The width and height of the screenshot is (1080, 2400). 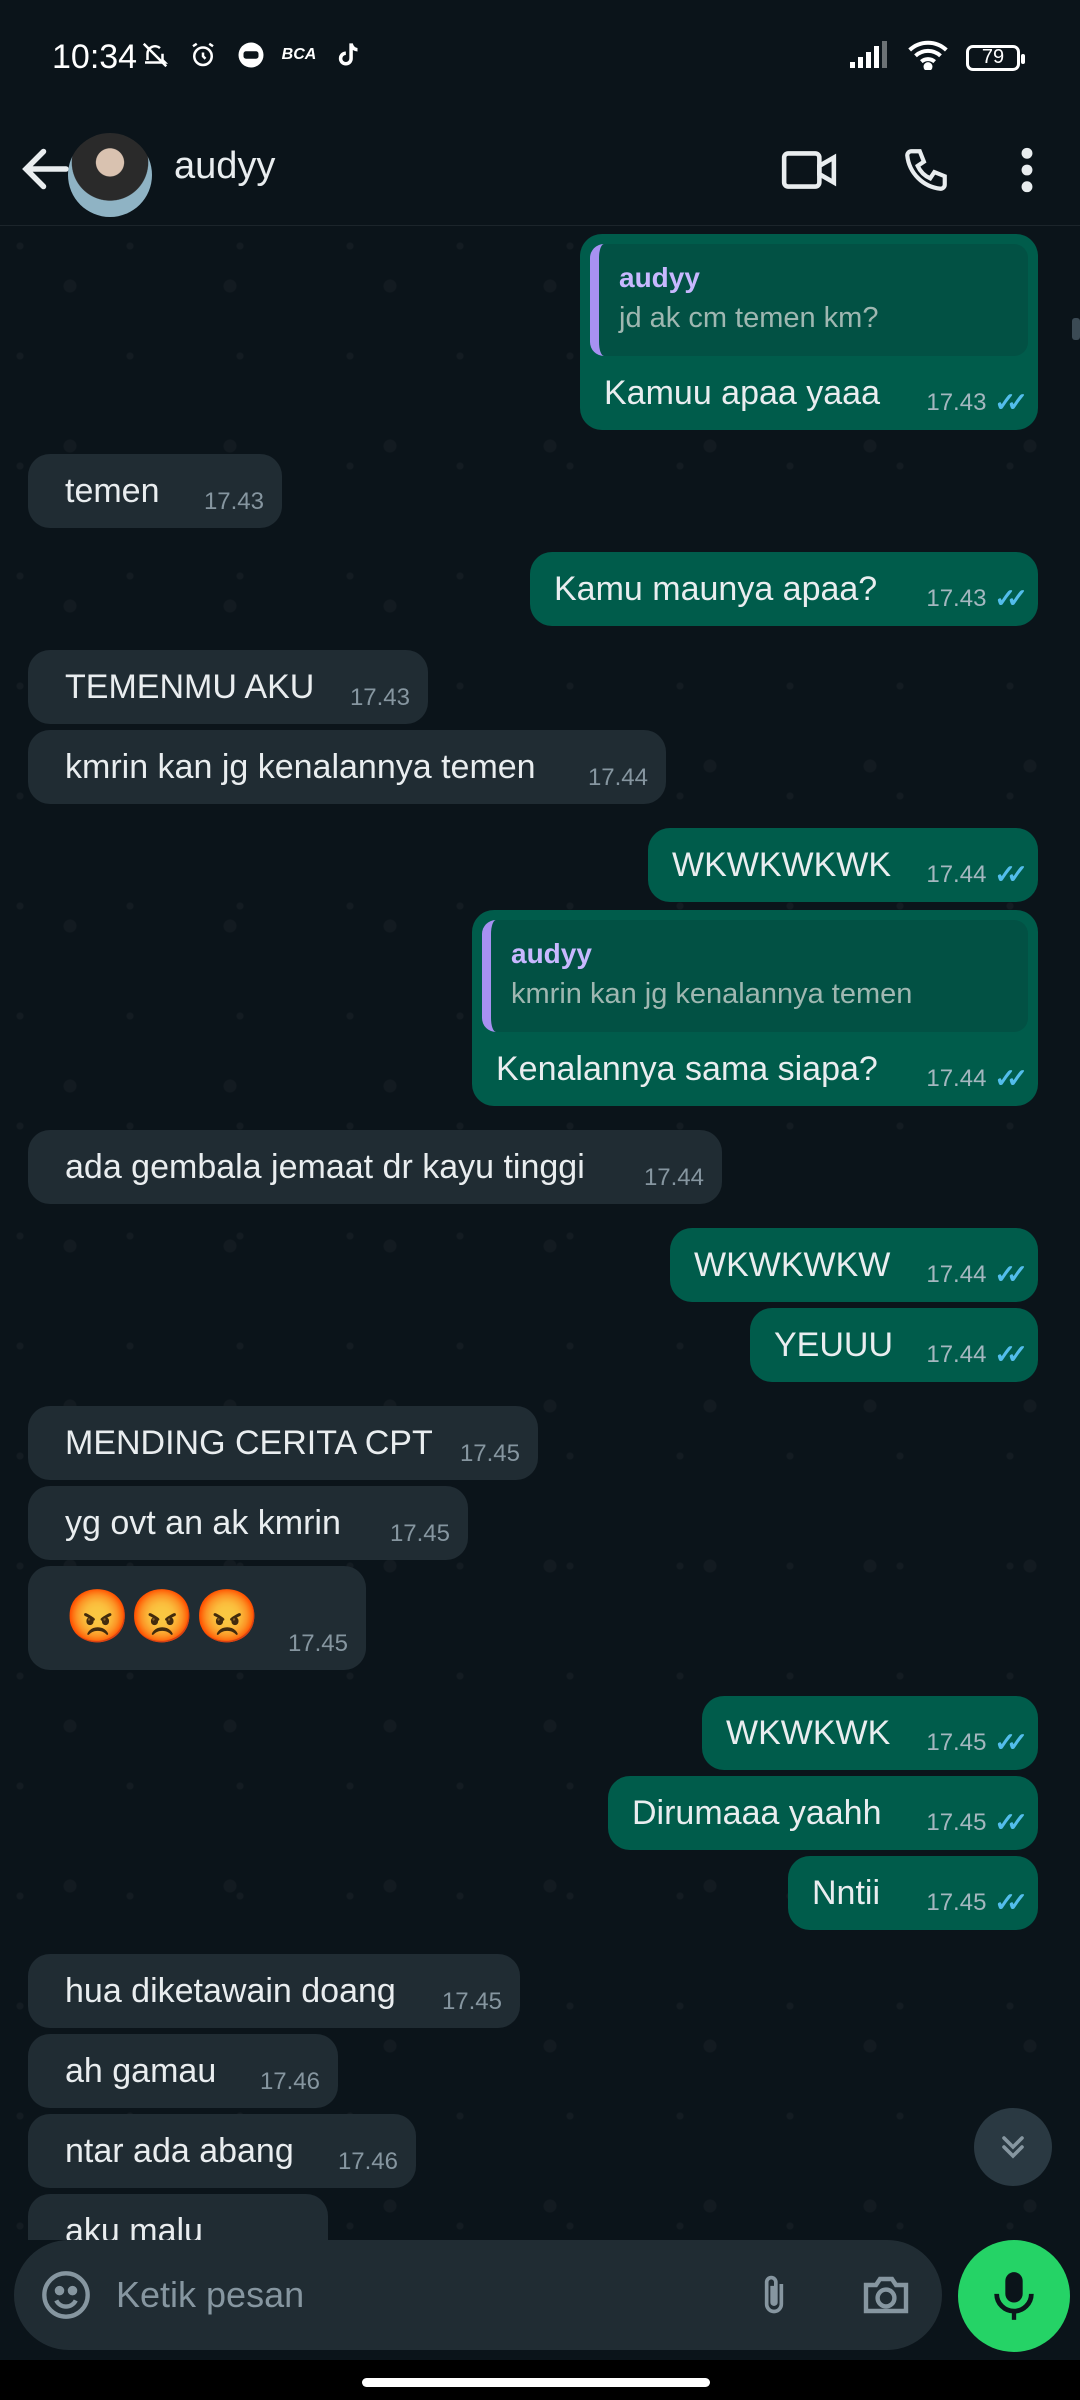 What do you see at coordinates (843, 865) in the screenshot?
I see `message-bubble-outgoing: WKWKWKWK 17.44 ✓✓` at bounding box center [843, 865].